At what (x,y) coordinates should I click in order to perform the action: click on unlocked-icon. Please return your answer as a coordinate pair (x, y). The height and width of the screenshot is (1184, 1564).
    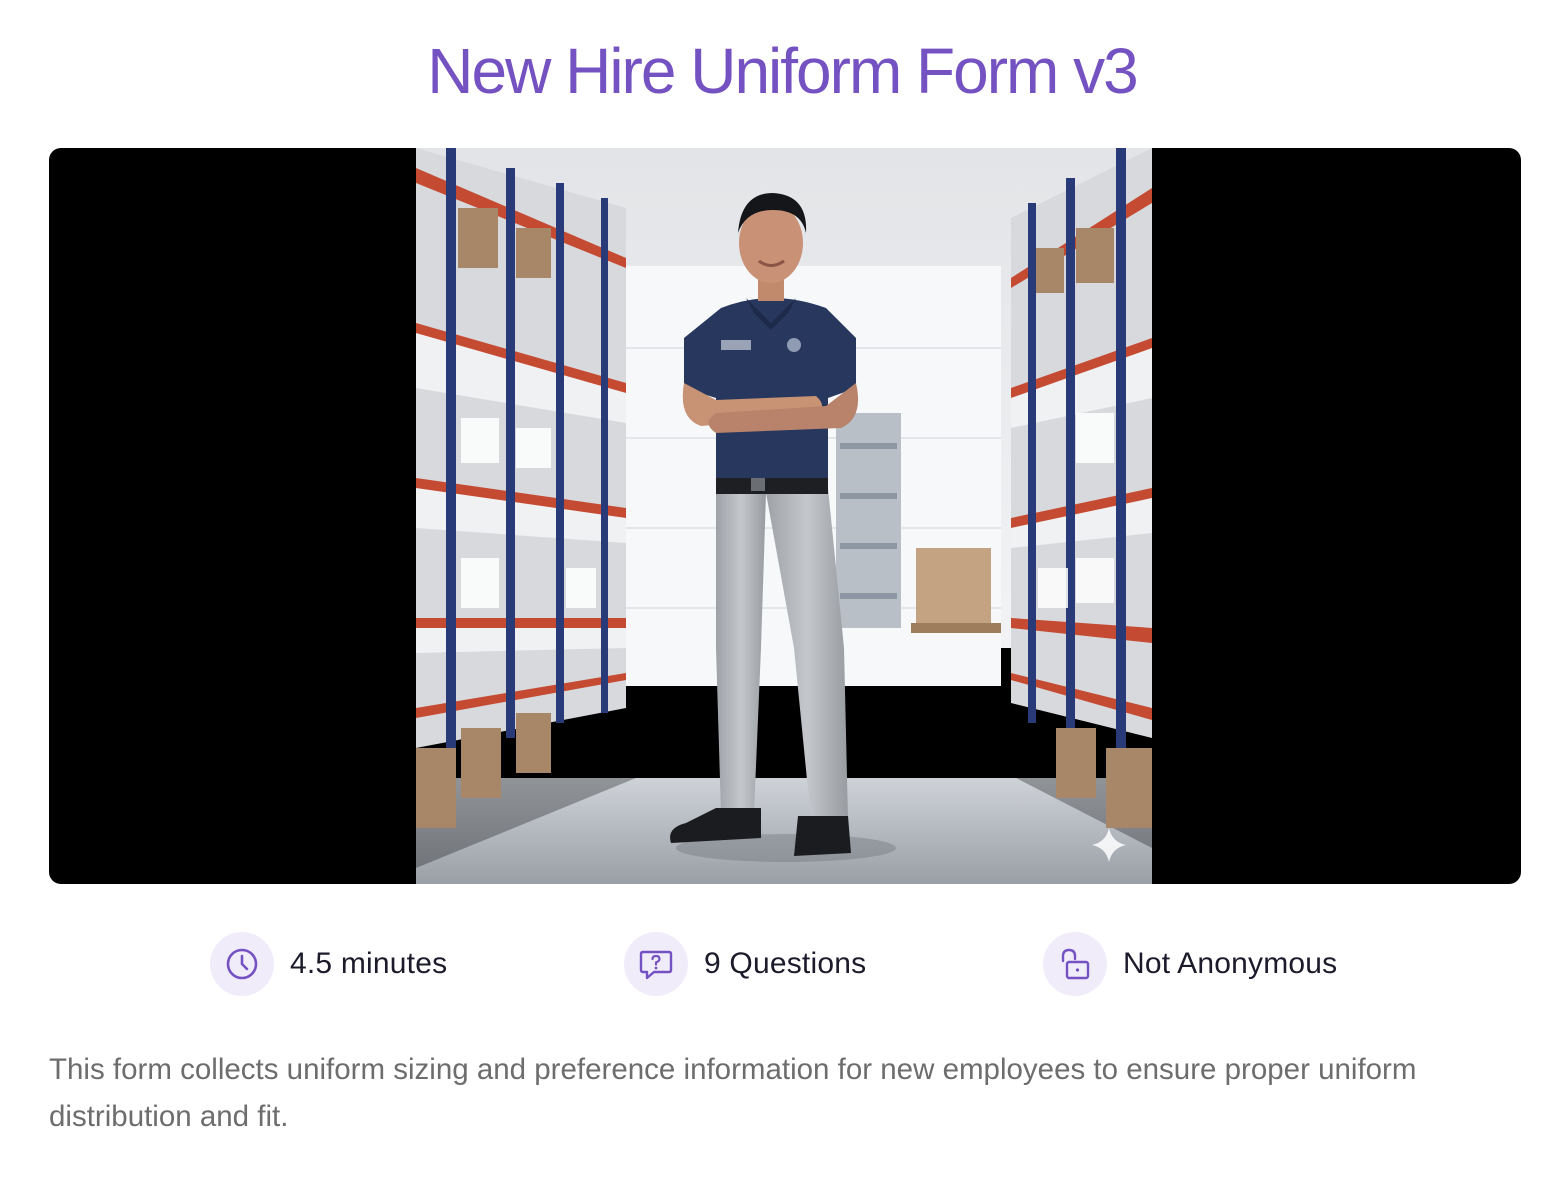
    Looking at the image, I should click on (1075, 964).